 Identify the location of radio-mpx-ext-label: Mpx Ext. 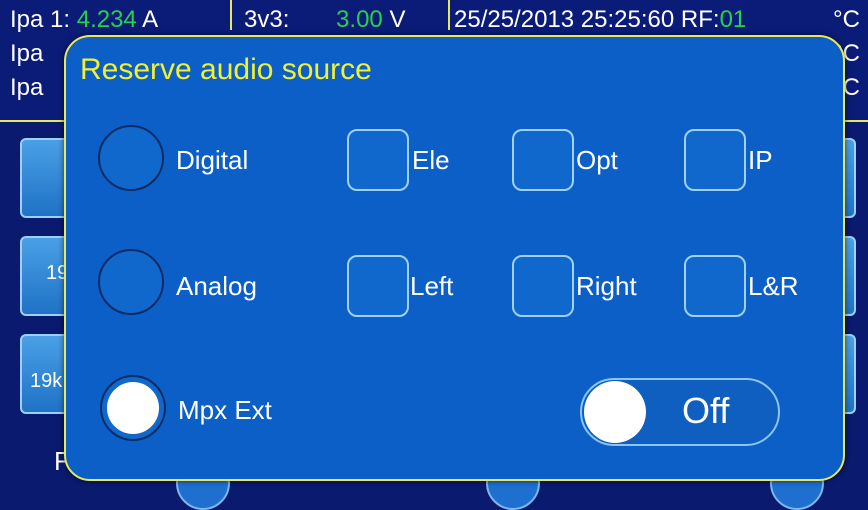
(225, 410).